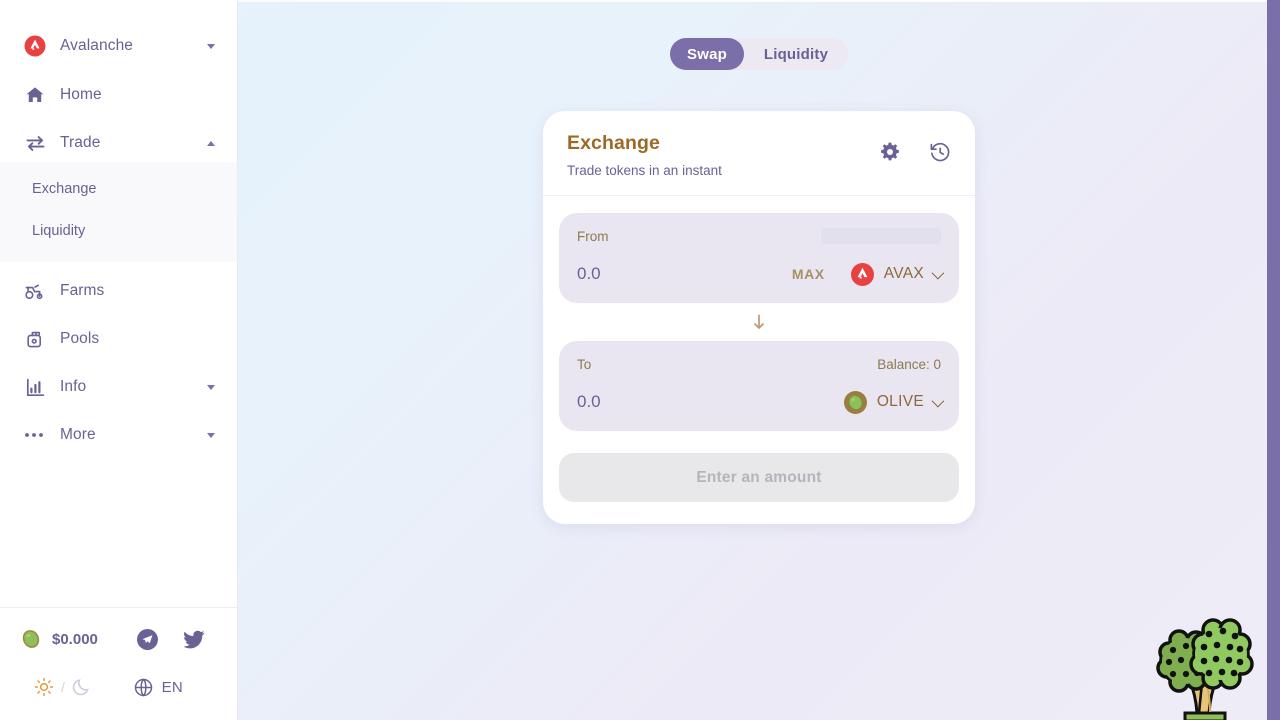 The height and width of the screenshot is (720, 1280). I want to click on sidebar-item-trade: Trade, so click(118, 143).